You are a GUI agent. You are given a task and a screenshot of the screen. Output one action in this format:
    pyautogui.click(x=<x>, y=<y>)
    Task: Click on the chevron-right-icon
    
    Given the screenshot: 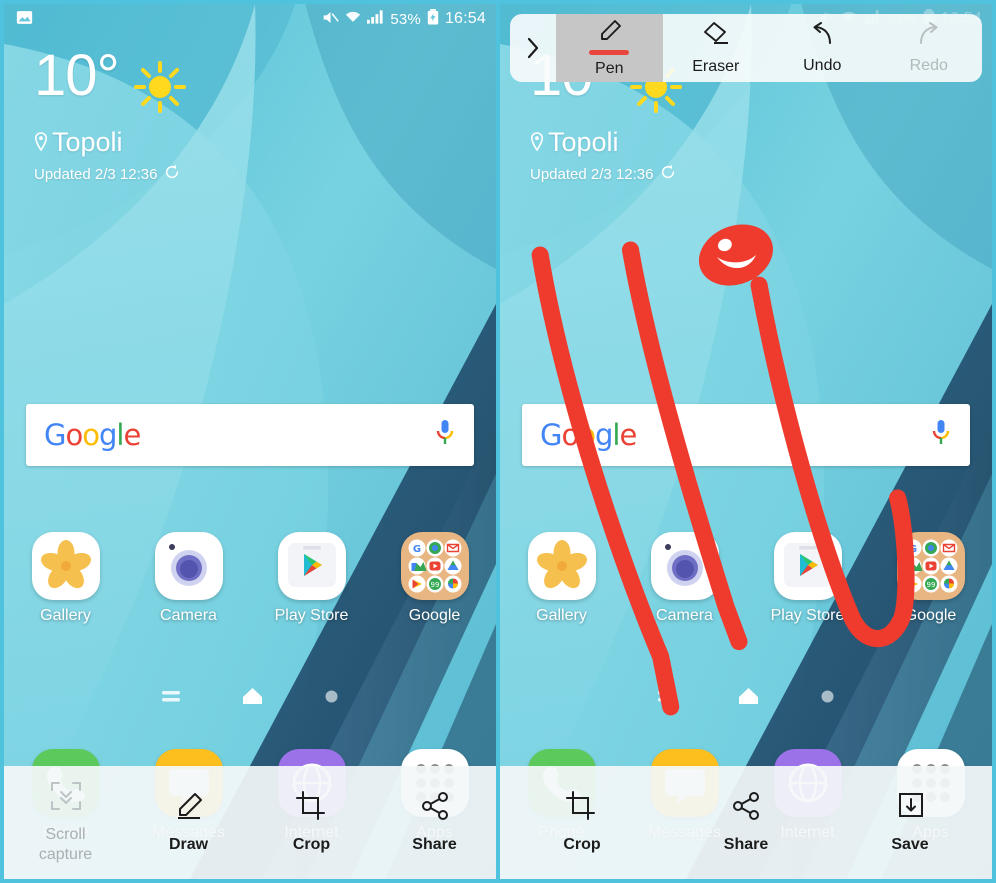 What is the action you would take?
    pyautogui.click(x=533, y=48)
    